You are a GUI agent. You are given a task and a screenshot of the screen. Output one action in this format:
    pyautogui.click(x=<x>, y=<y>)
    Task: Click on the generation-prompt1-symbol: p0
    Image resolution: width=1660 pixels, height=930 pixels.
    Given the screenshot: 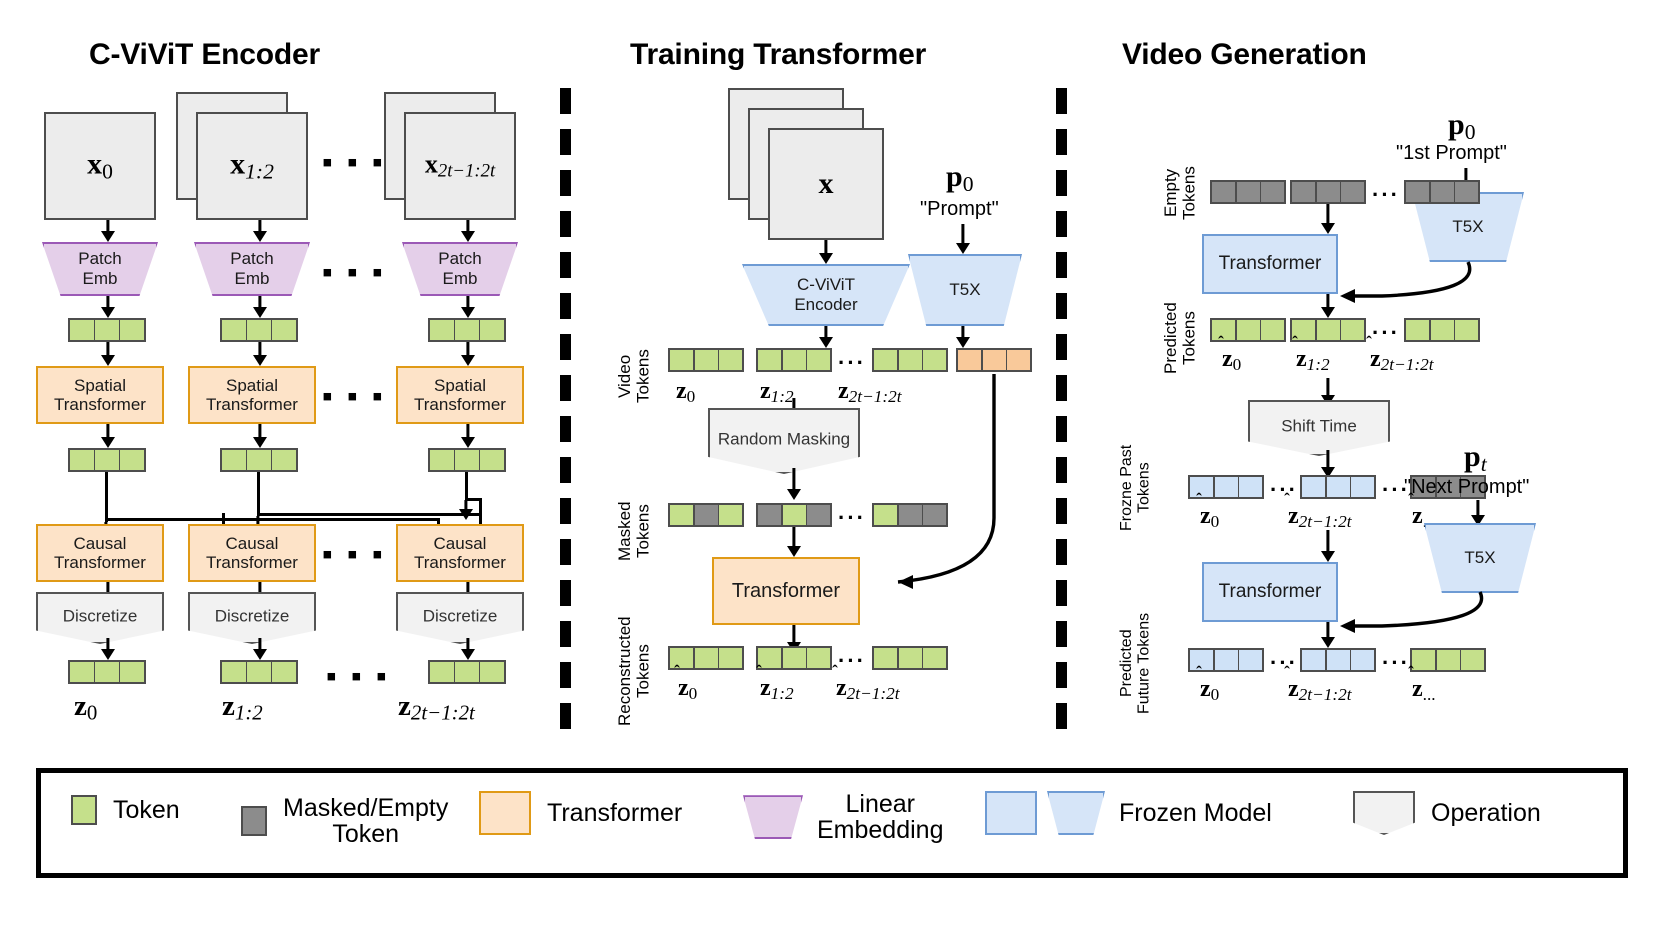 What is the action you would take?
    pyautogui.click(x=1462, y=126)
    